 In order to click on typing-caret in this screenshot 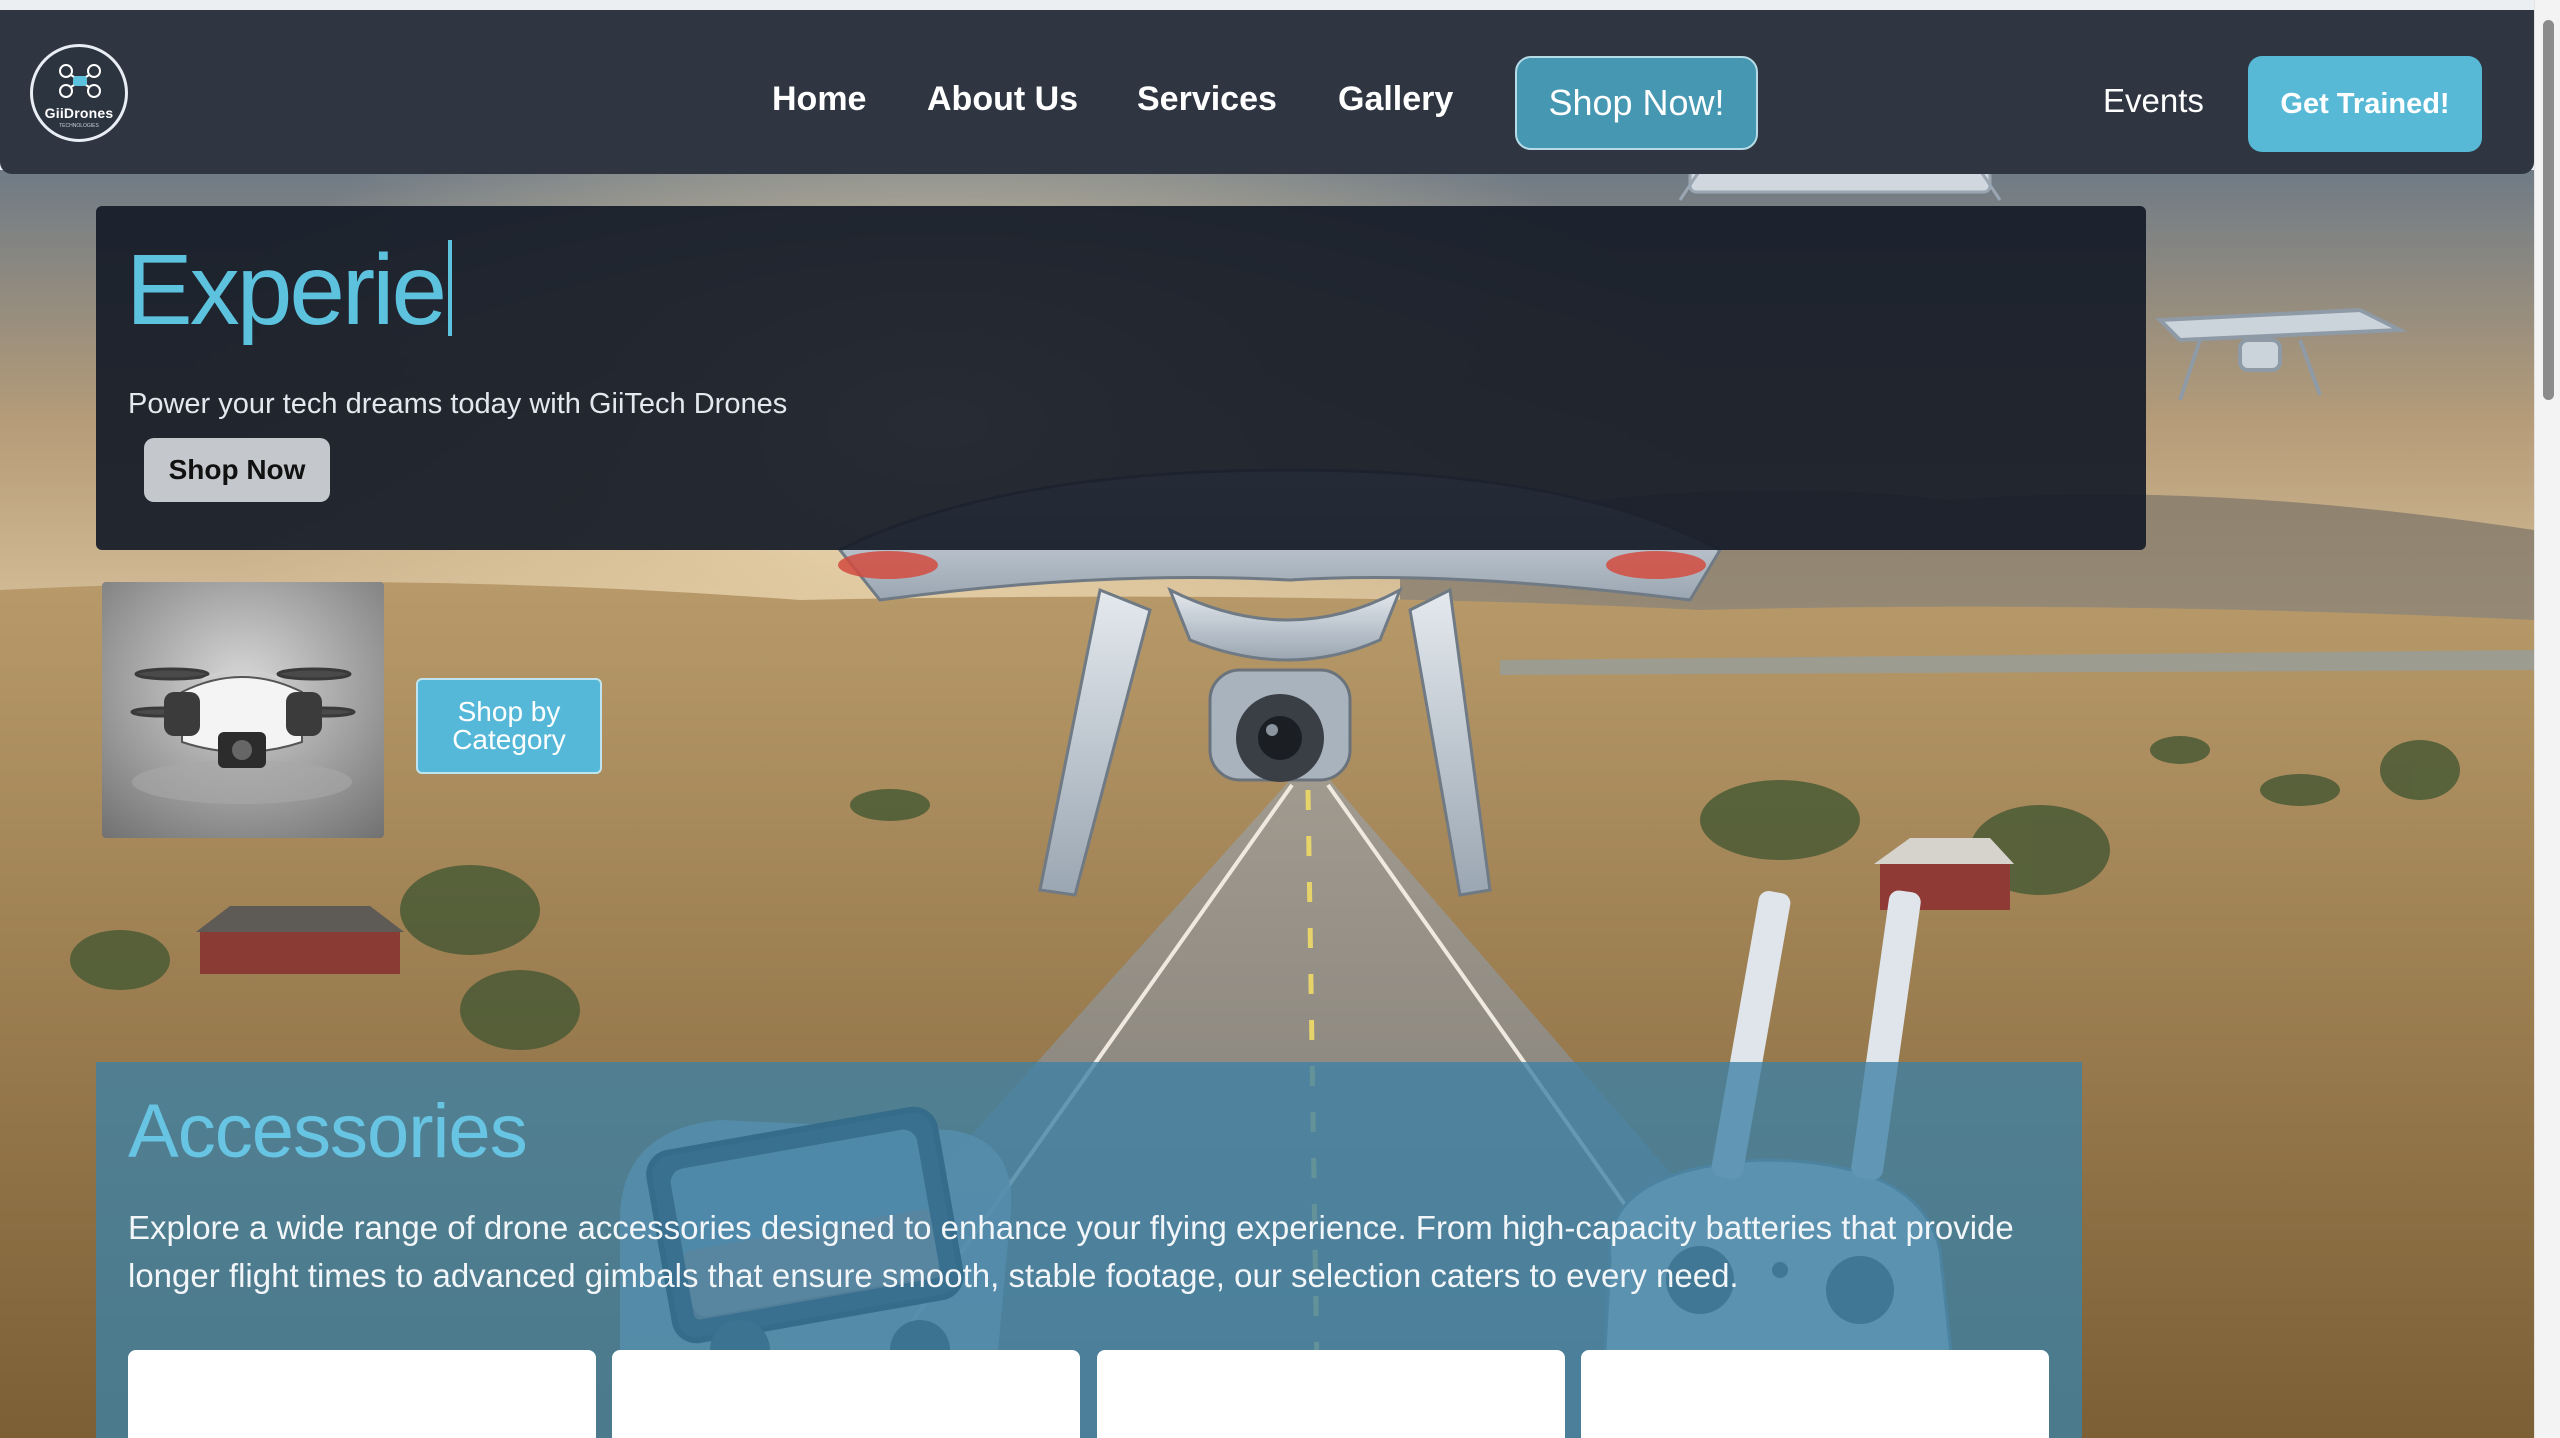, I will do `click(450, 288)`.